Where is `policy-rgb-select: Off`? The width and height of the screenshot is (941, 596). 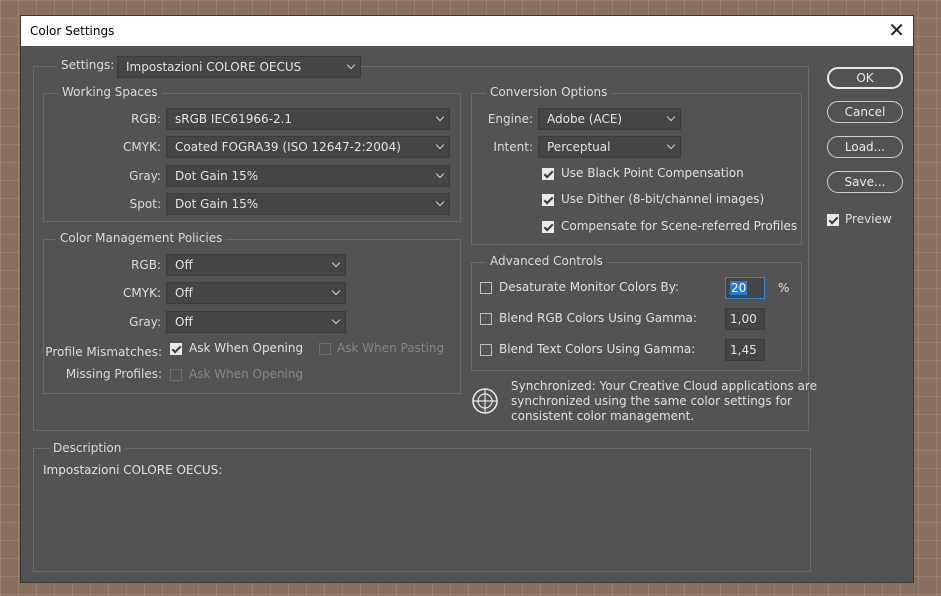 policy-rgb-select: Off is located at coordinates (256, 265).